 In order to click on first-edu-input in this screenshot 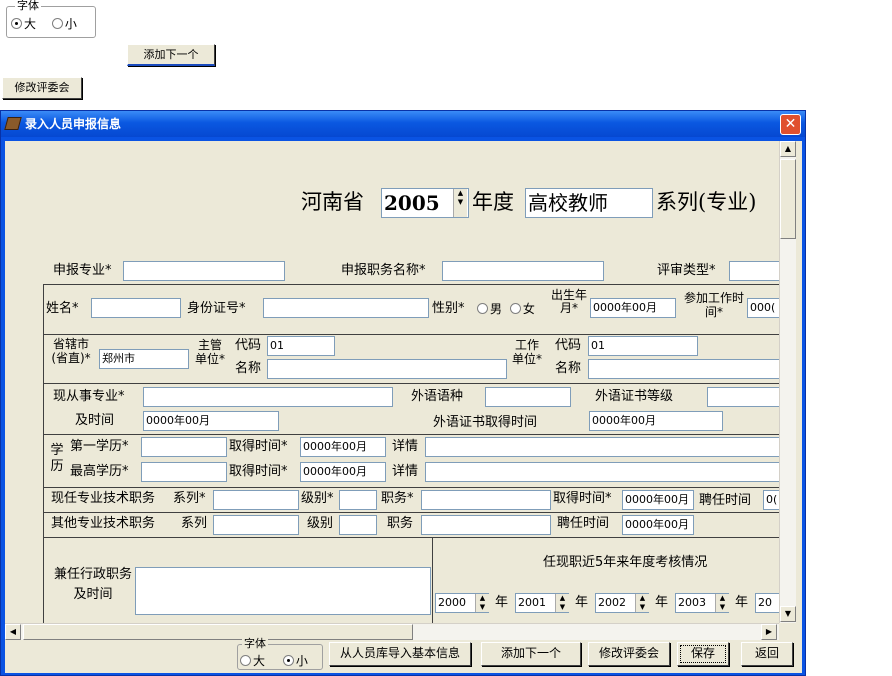, I will do `click(184, 447)`.